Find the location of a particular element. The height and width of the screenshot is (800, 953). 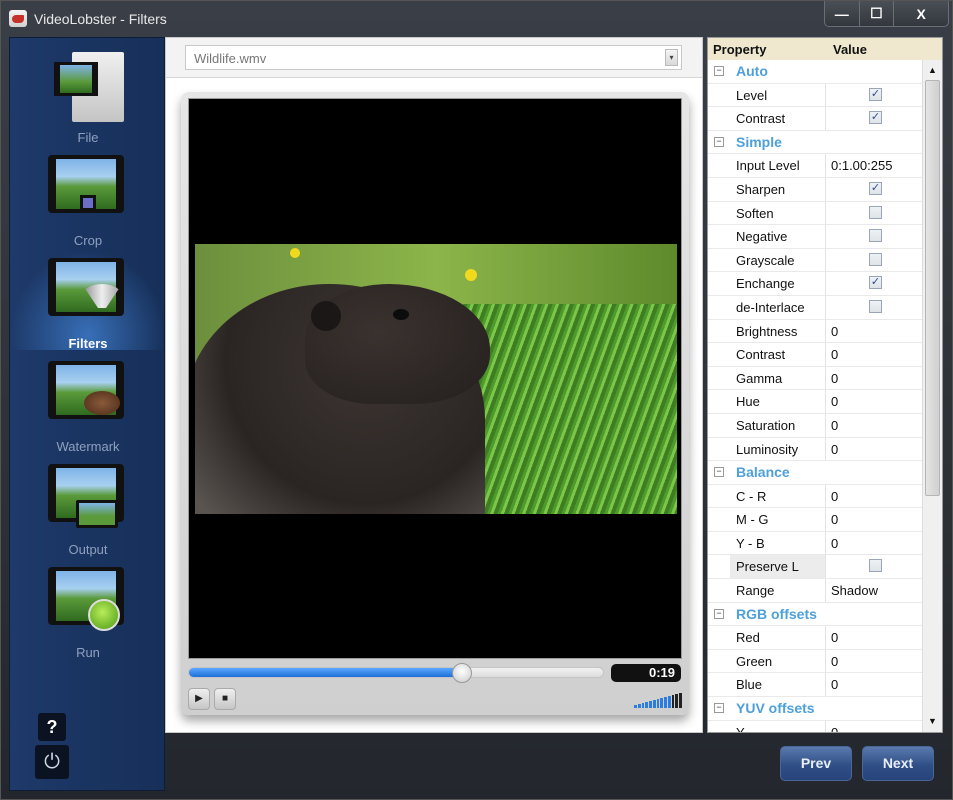

property-category: − Simple is located at coordinates (815, 143).